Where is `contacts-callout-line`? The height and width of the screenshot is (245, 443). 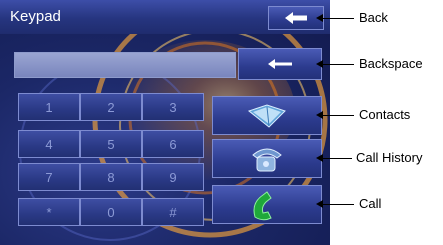 contacts-callout-line is located at coordinates (338, 115).